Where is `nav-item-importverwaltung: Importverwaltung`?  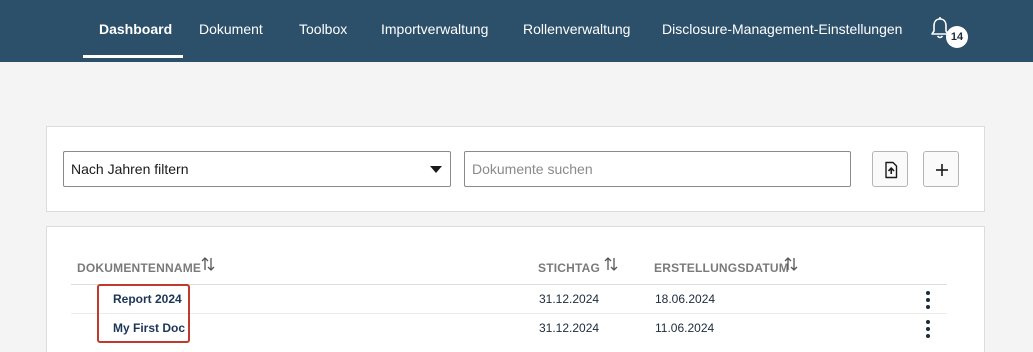 nav-item-importverwaltung: Importverwaltung is located at coordinates (434, 29).